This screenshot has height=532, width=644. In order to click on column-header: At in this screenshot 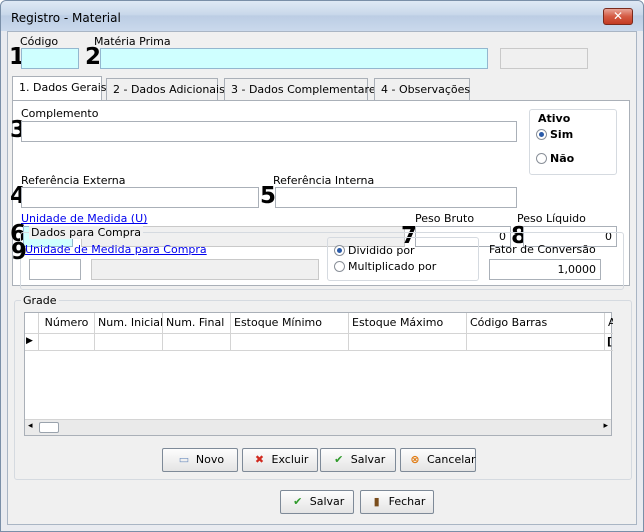, I will do `click(609, 323)`.